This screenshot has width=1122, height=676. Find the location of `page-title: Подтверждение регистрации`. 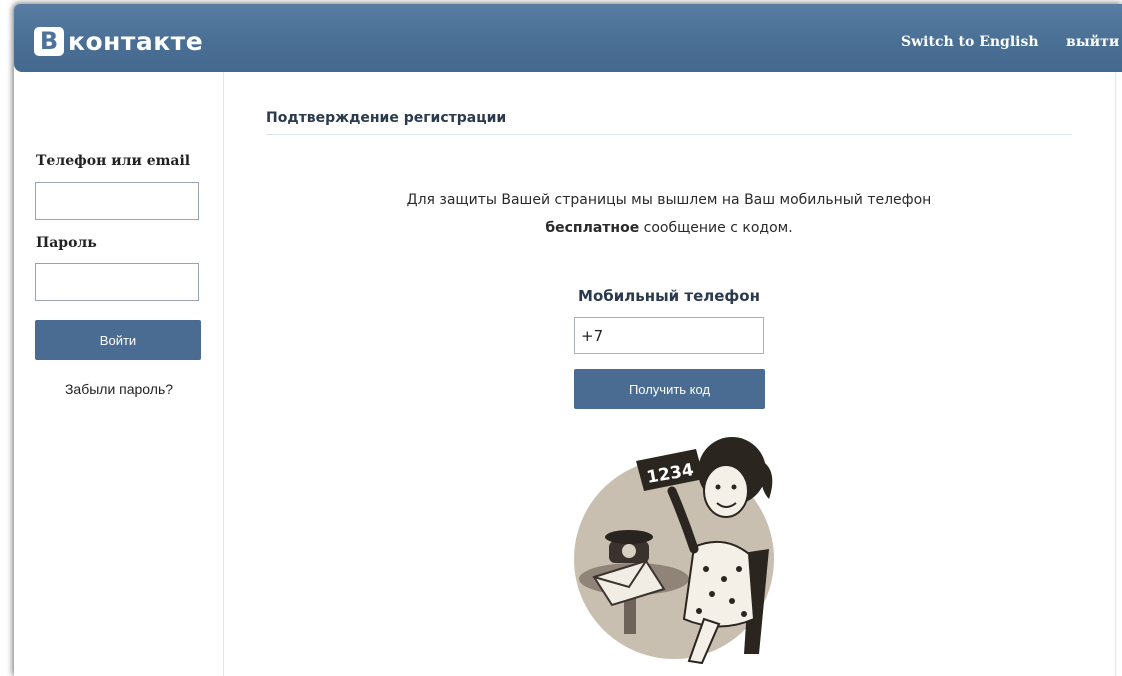

page-title: Подтверждение регистрации is located at coordinates (386, 118).